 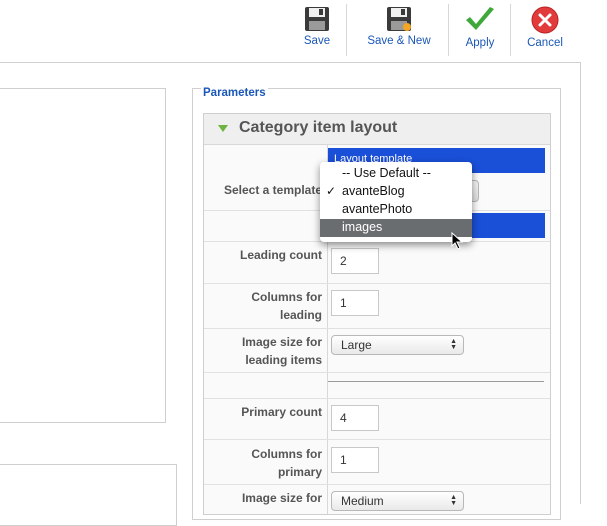 What do you see at coordinates (356, 345) in the screenshot?
I see `image-size-leading-value: Large` at bounding box center [356, 345].